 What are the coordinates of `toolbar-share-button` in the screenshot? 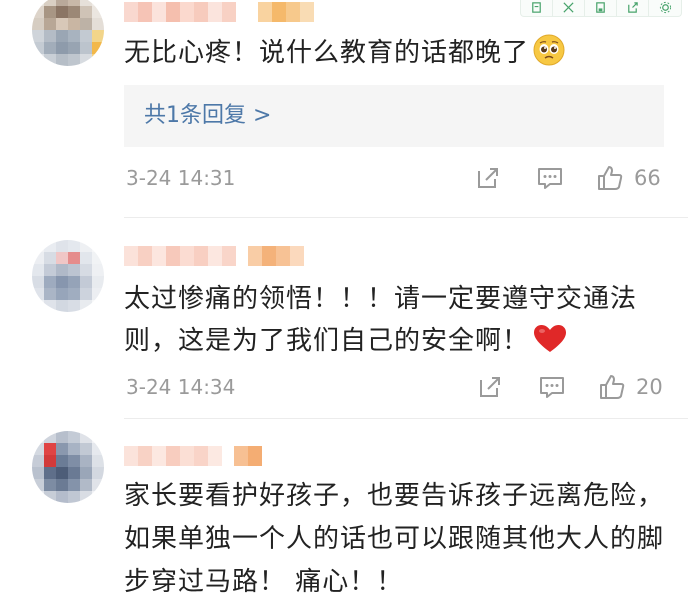 It's located at (633, 8).